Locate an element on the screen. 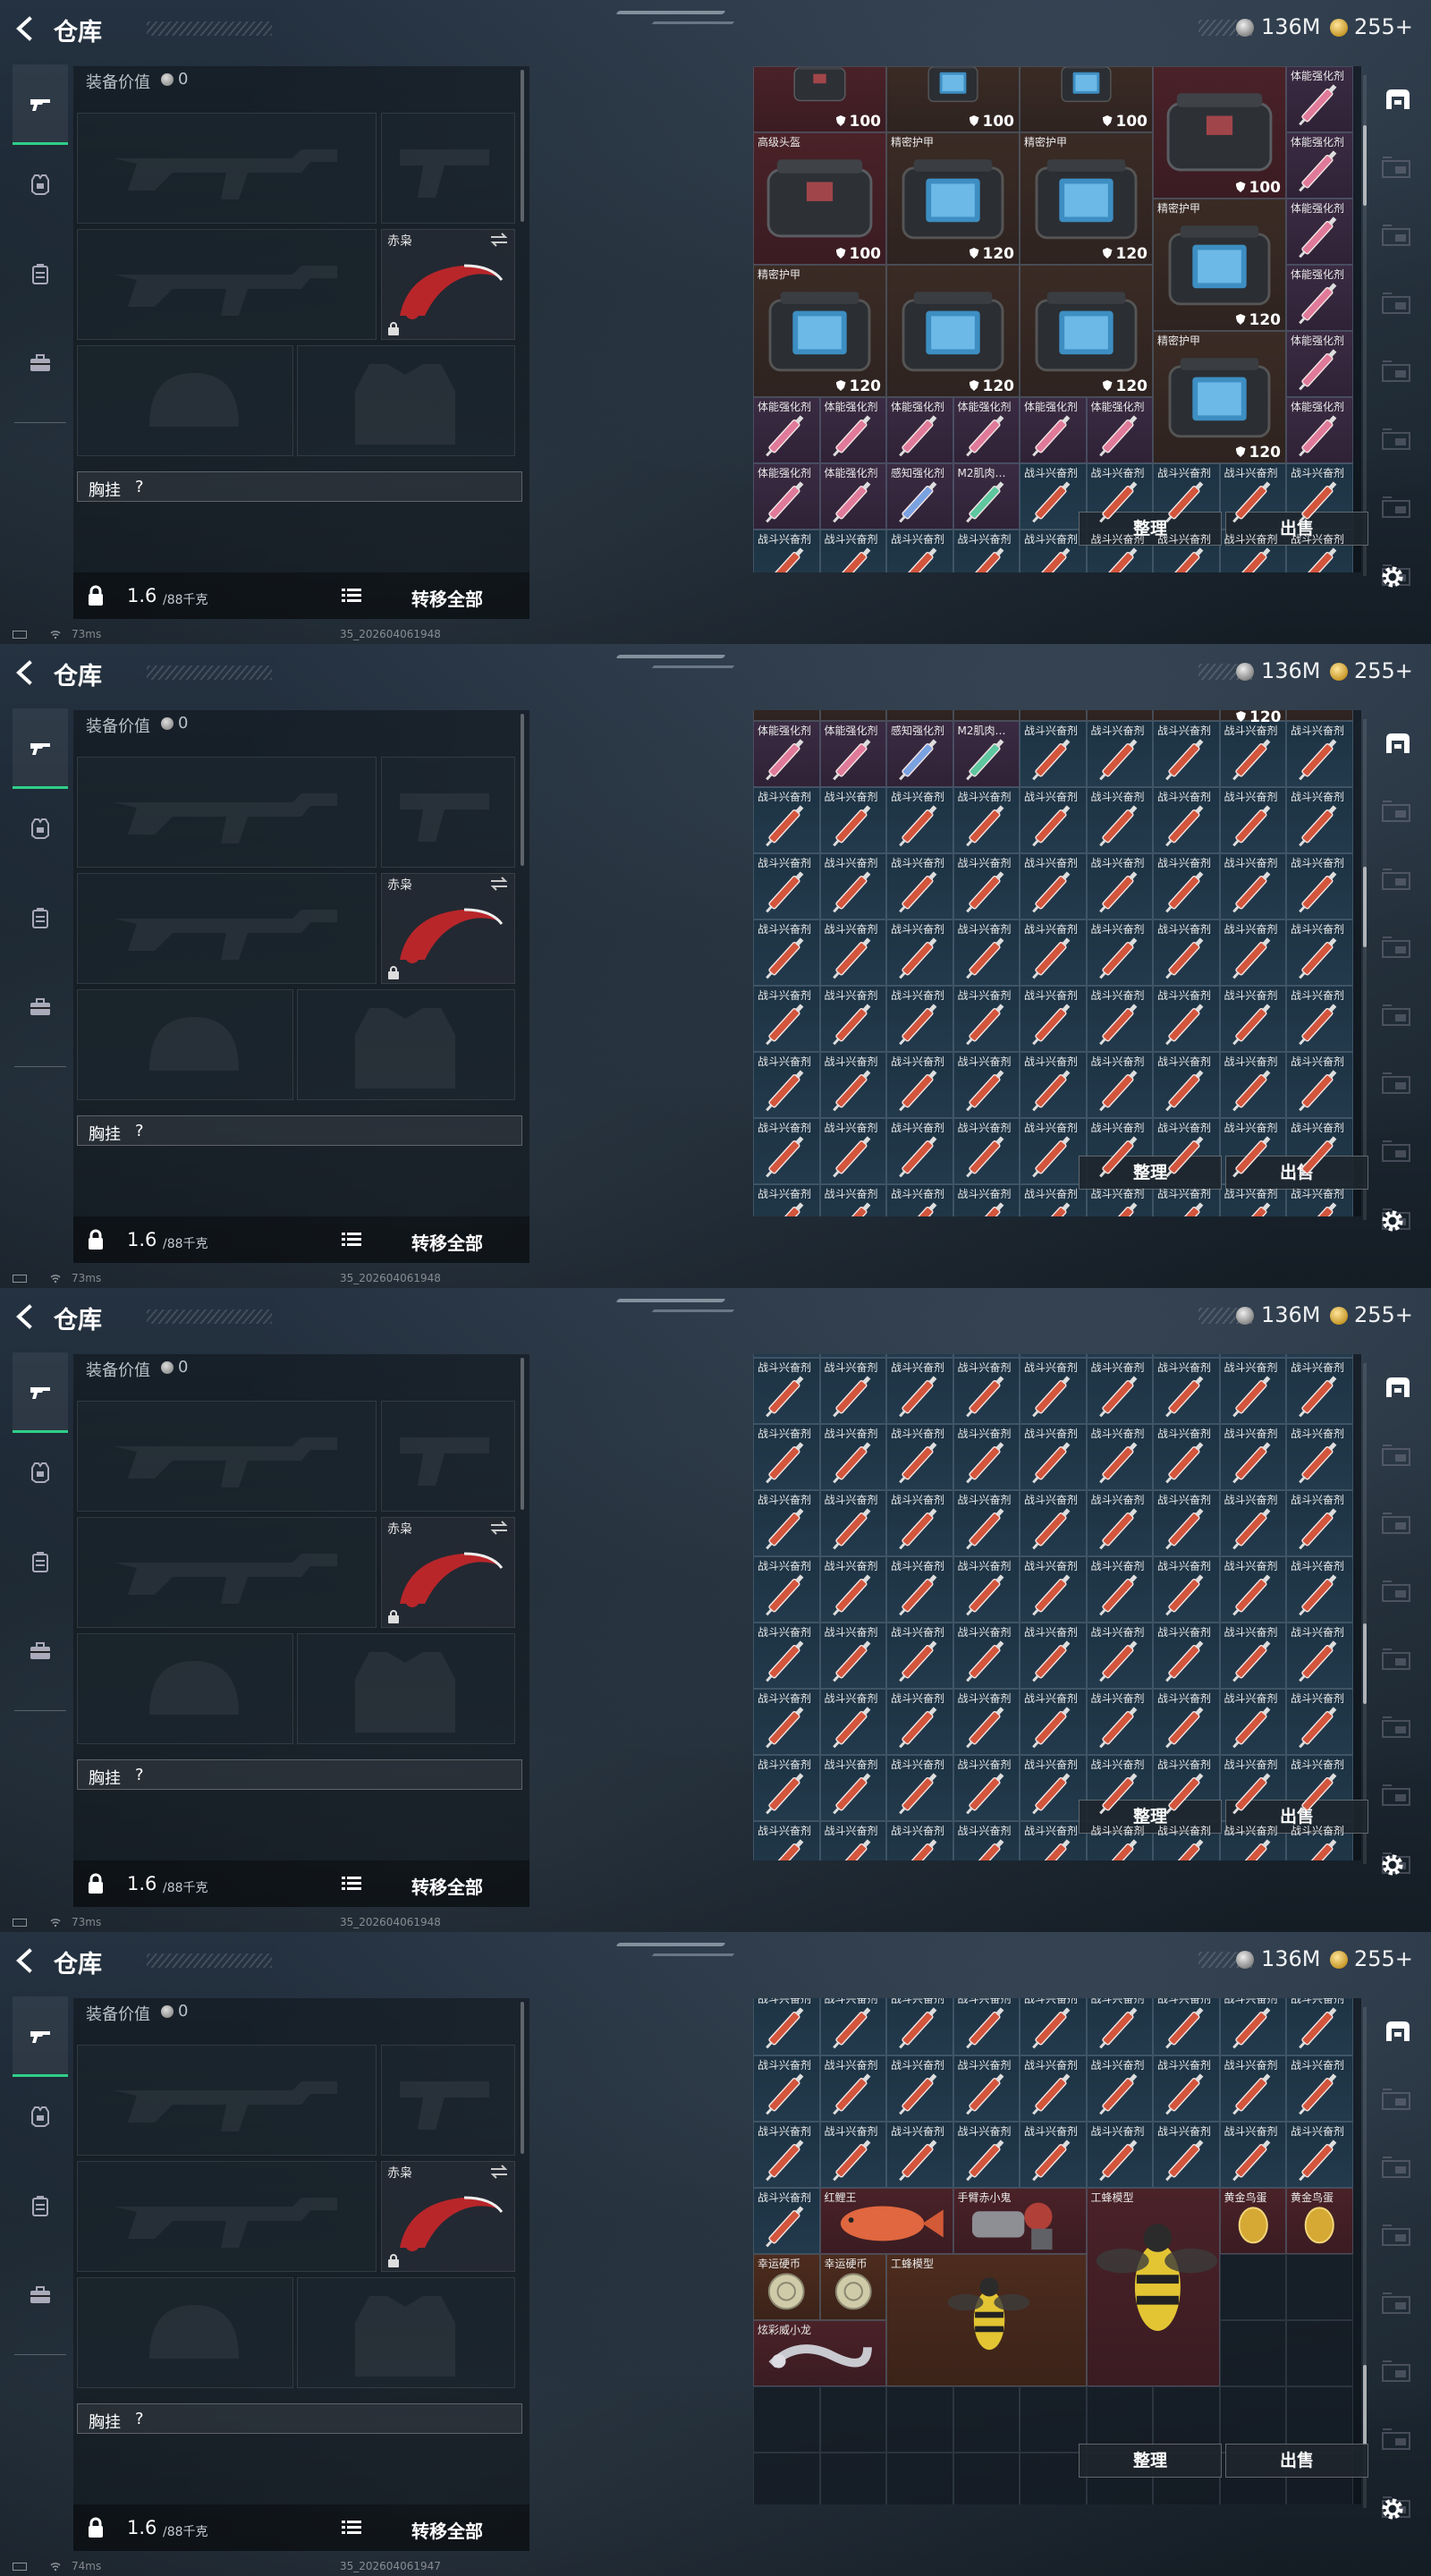 The height and width of the screenshot is (2576, 1431). helmet-slot is located at coordinates (185, 1688).